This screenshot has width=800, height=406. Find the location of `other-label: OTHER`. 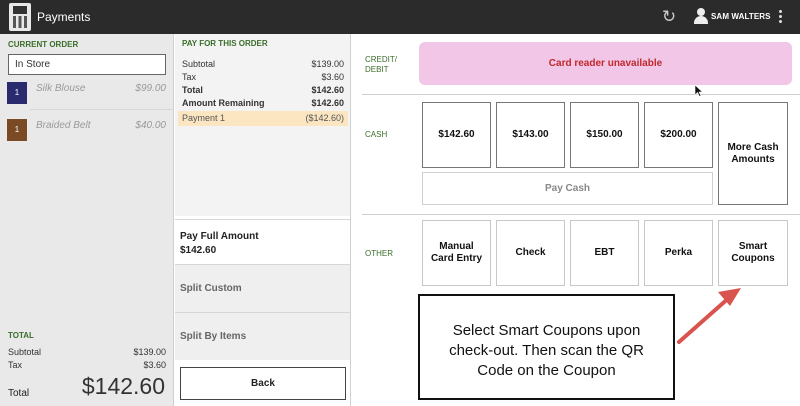

other-label: OTHER is located at coordinates (379, 253).